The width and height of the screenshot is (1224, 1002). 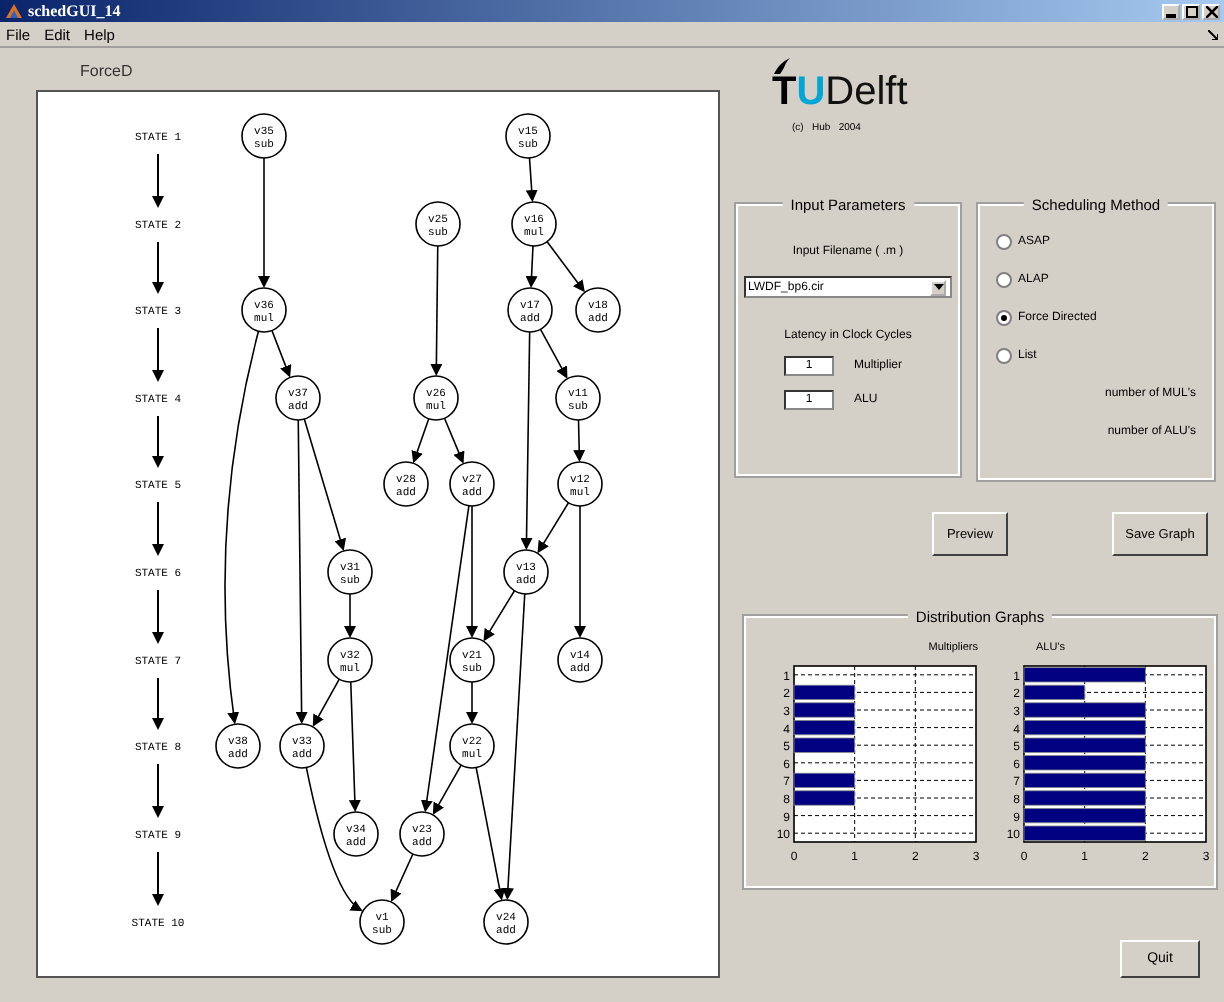 I want to click on close-button, so click(x=1211, y=11).